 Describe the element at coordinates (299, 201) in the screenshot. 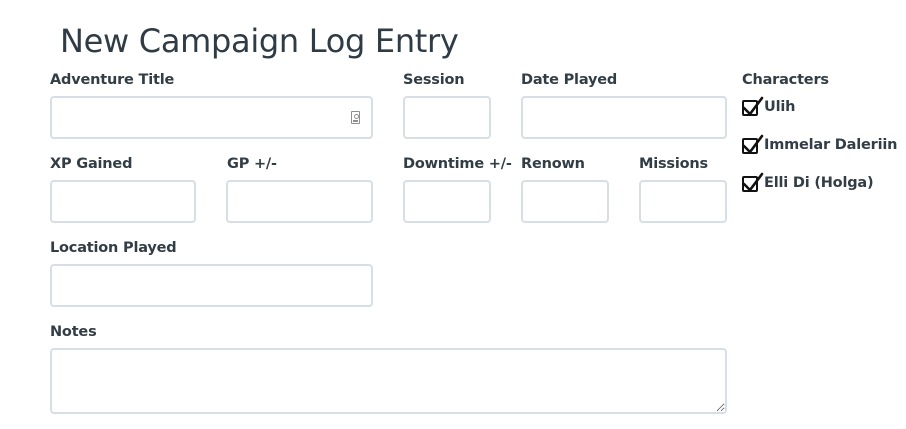

I see `gp-input` at that location.